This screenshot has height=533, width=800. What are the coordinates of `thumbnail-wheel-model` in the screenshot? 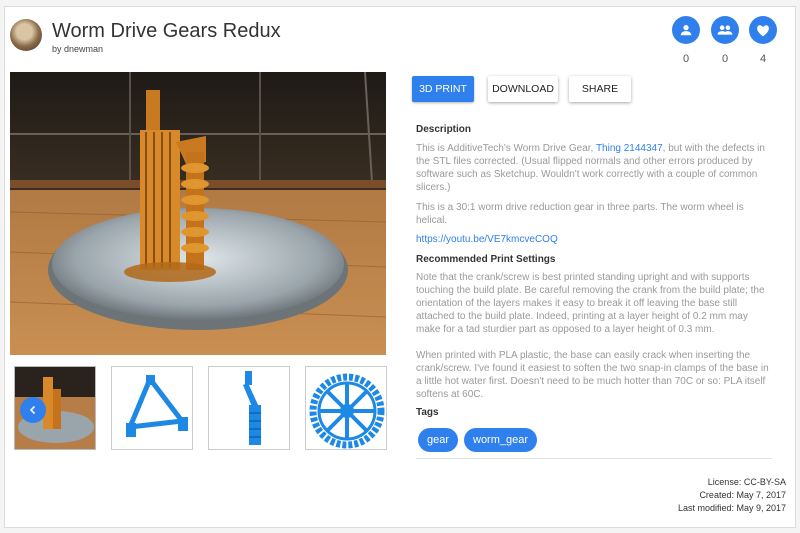 It's located at (346, 408).